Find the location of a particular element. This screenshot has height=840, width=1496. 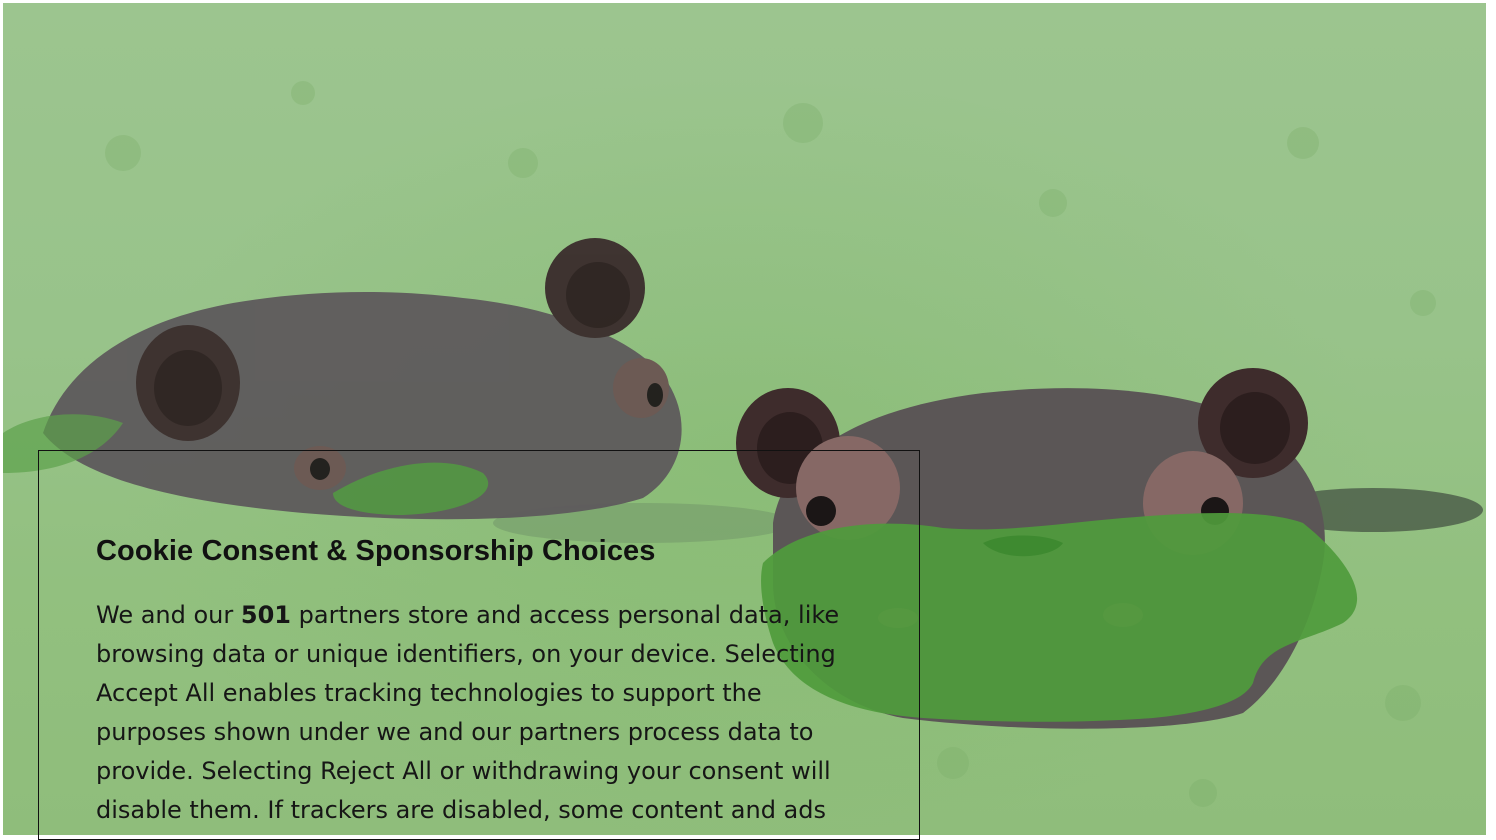

partner-count: 501 is located at coordinates (265, 615).